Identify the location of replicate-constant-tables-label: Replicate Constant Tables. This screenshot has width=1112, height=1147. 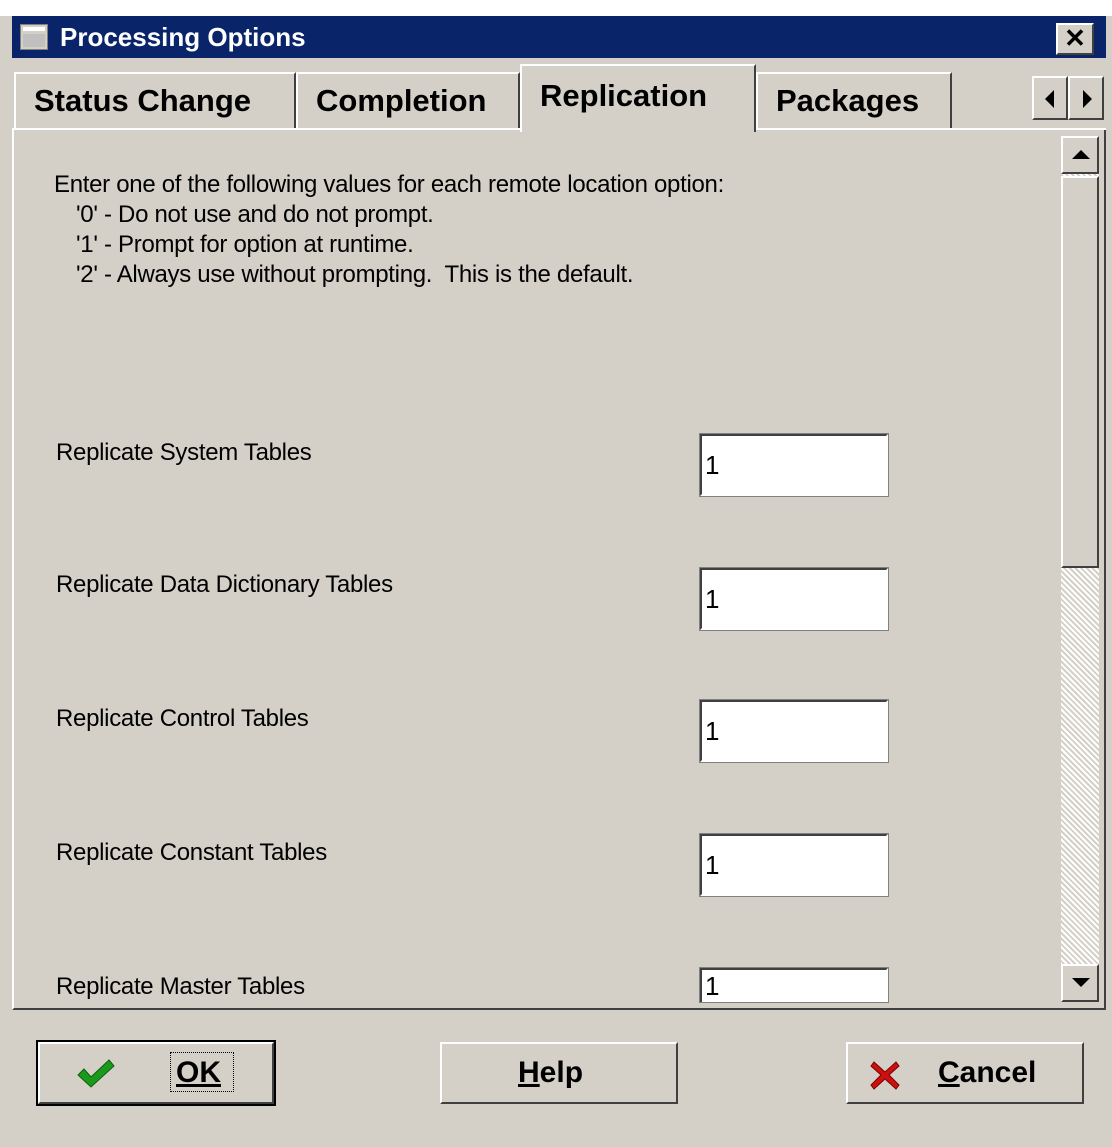
(191, 852).